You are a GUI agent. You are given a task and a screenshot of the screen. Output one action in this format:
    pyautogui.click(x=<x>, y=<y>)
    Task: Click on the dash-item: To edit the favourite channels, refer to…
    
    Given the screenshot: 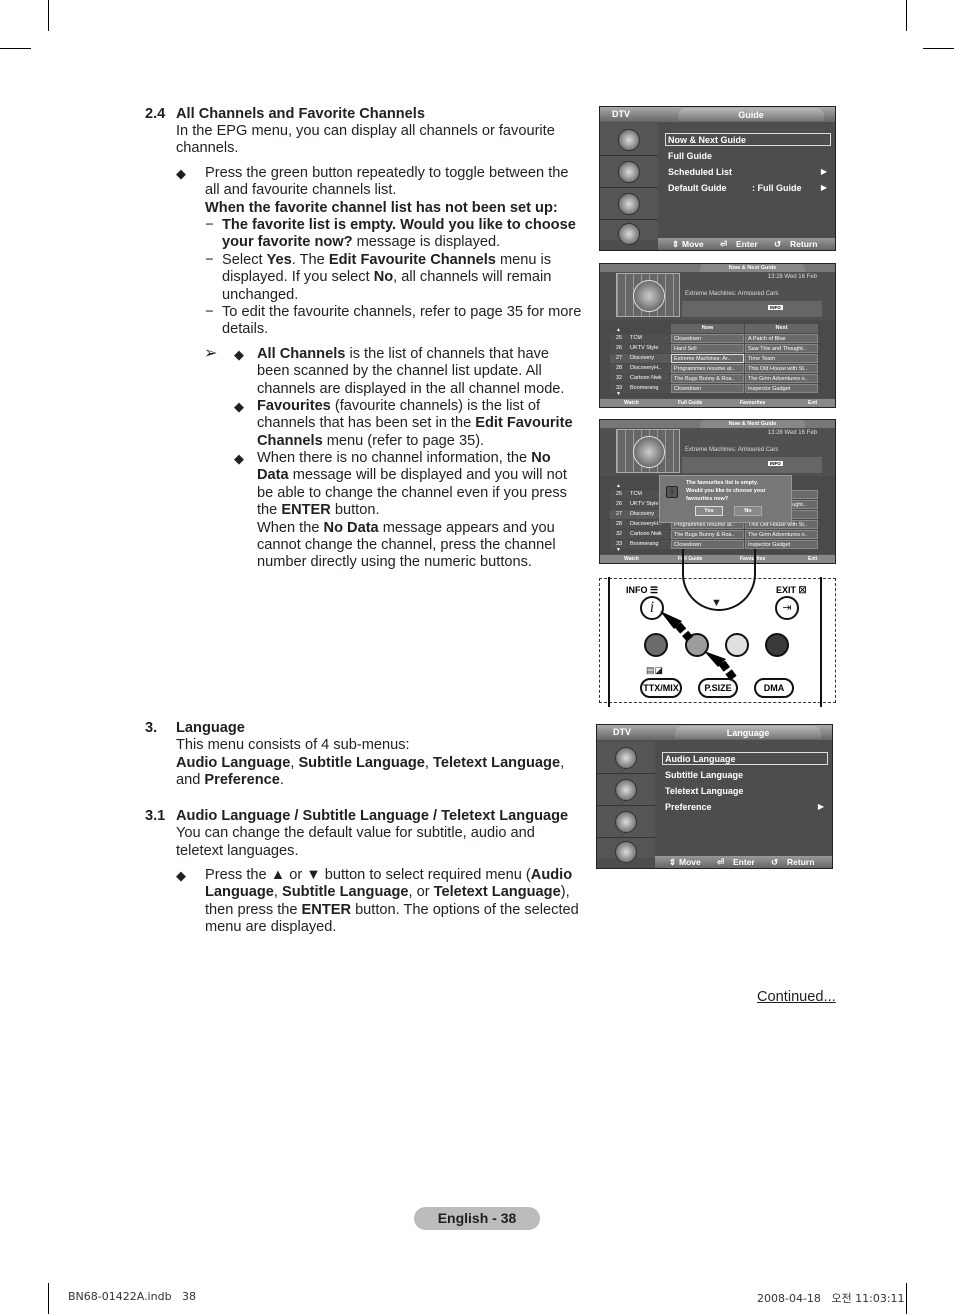 What is the action you would take?
    pyautogui.click(x=401, y=321)
    